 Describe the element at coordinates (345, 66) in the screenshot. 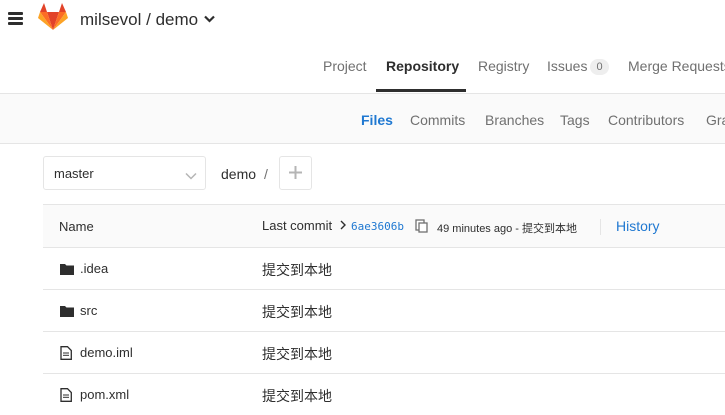

I see `tab-project: Project` at that location.